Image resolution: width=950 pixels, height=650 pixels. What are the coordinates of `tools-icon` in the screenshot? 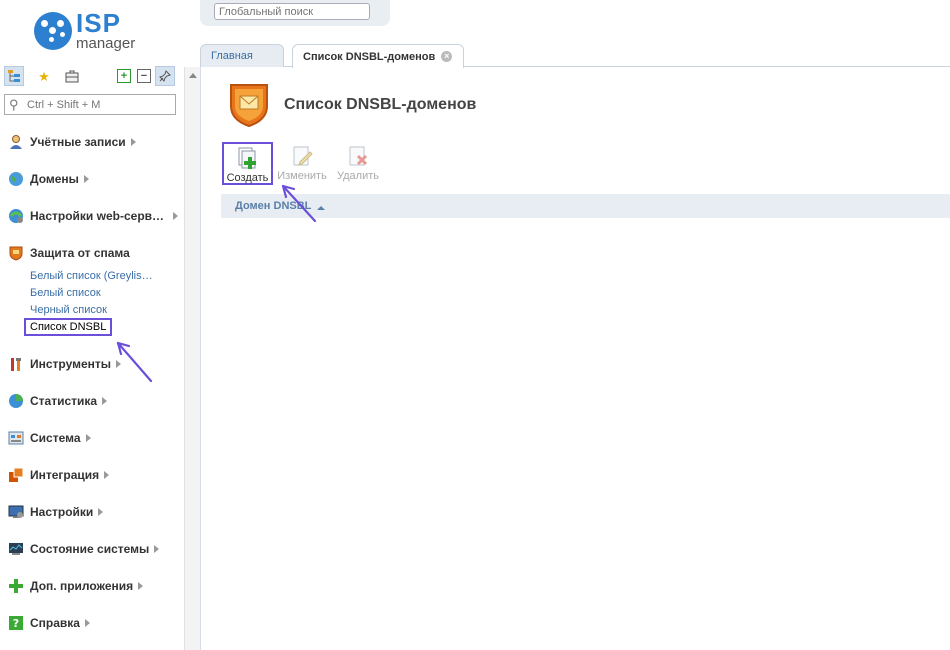 It's located at (16, 364).